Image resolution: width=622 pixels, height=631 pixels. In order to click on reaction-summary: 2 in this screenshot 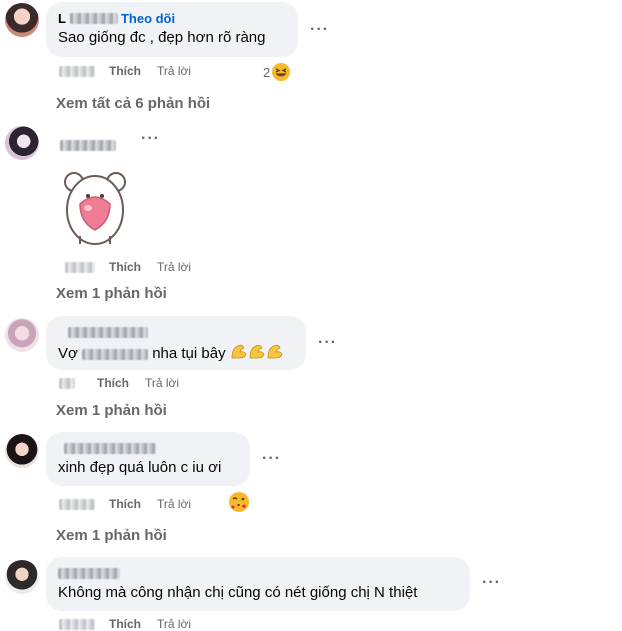, I will do `click(277, 72)`.